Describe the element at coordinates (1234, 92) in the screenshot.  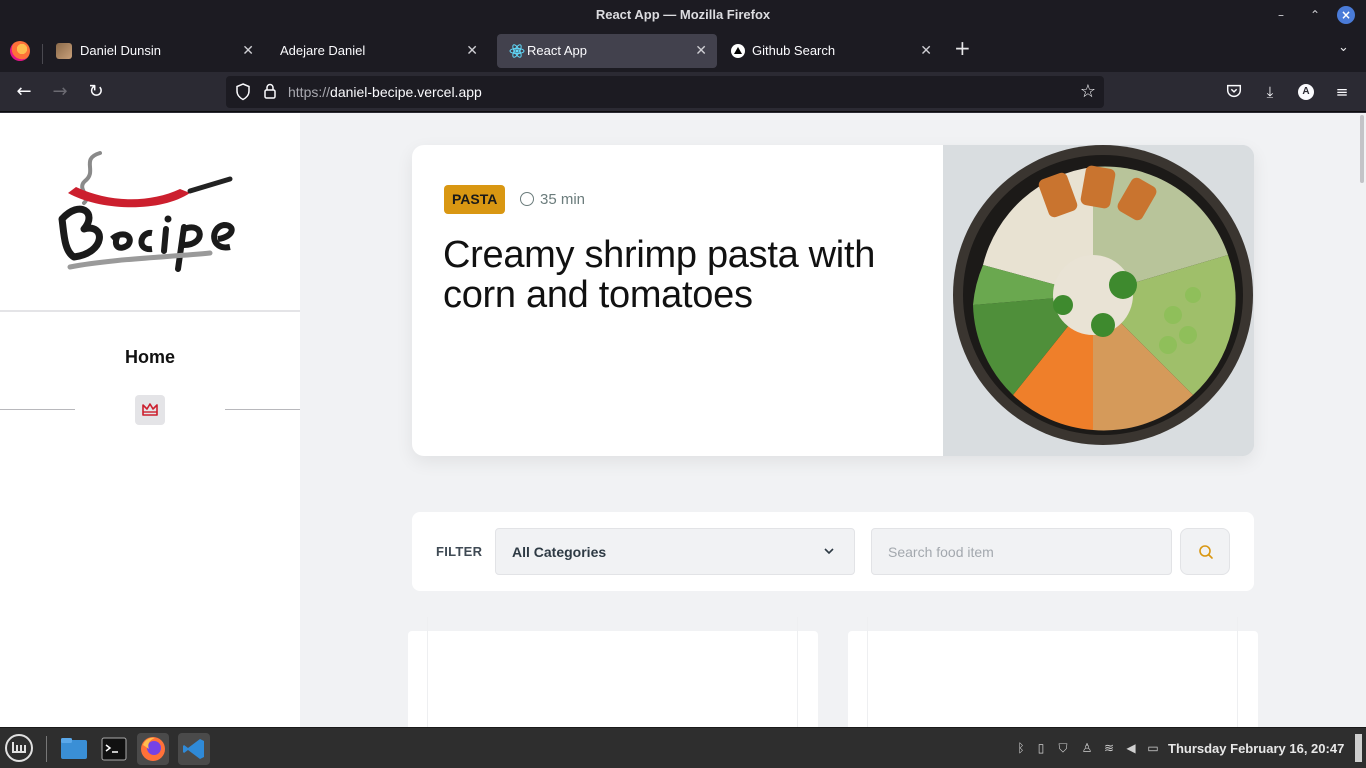
I see `pocket-icon` at that location.